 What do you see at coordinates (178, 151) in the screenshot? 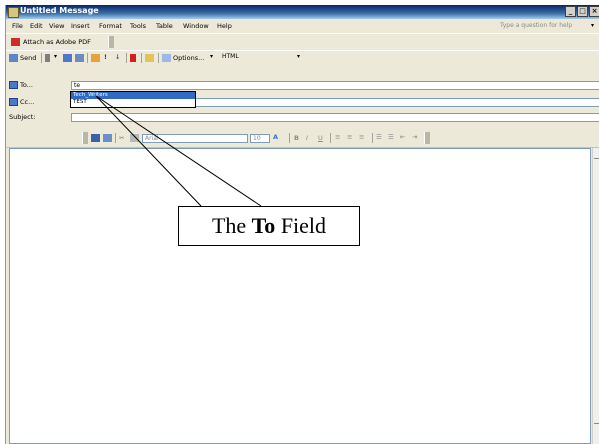
I see `callout-pointer-line` at bounding box center [178, 151].